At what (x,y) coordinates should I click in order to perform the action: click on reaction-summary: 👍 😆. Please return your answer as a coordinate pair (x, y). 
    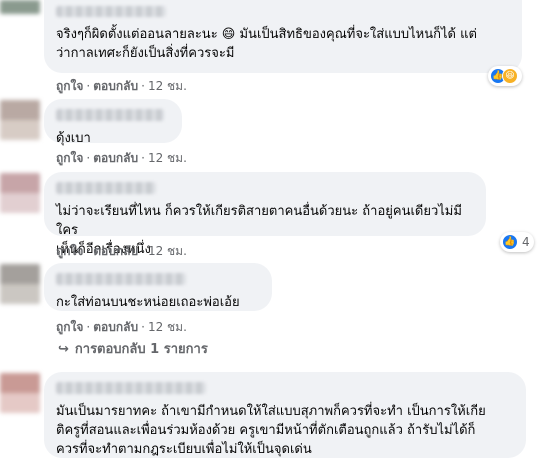
    Looking at the image, I should click on (505, 76).